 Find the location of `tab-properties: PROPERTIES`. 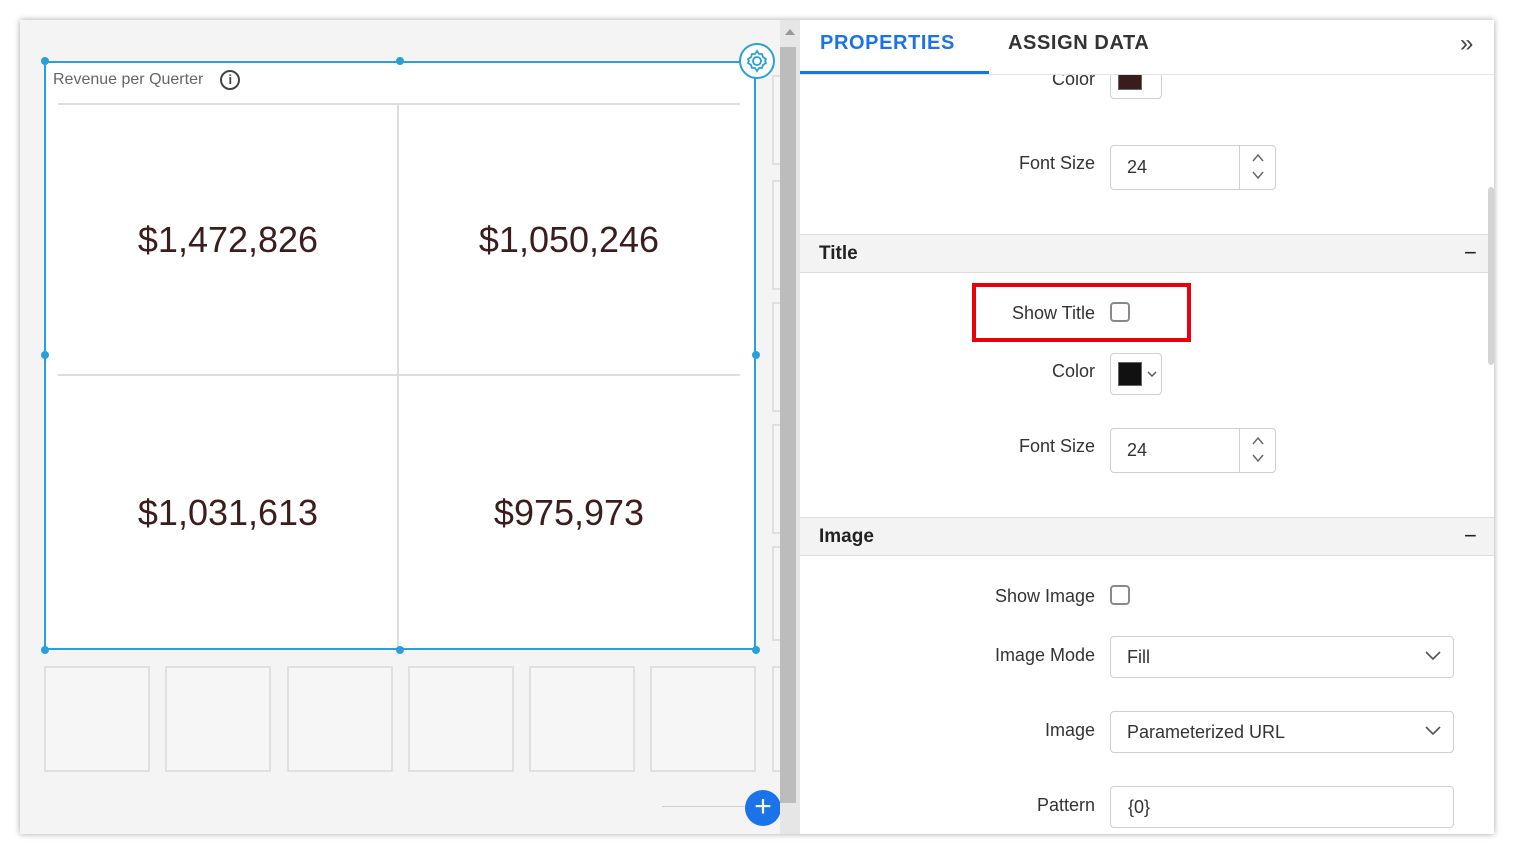

tab-properties: PROPERTIES is located at coordinates (887, 43).